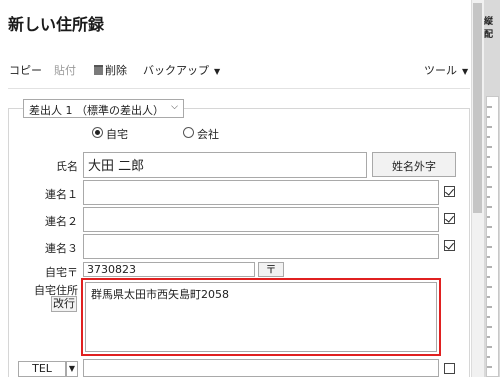 The height and width of the screenshot is (379, 500). I want to click on ruler-ticks, so click(489, 237).